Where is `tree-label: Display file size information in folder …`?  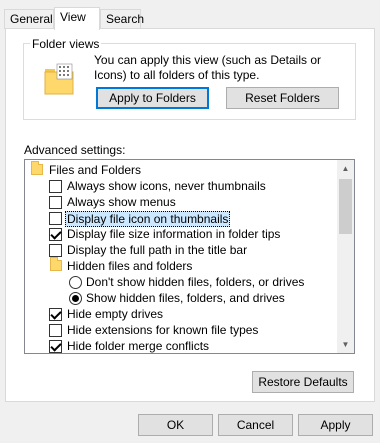
tree-label: Display file size information in folder … is located at coordinates (174, 234).